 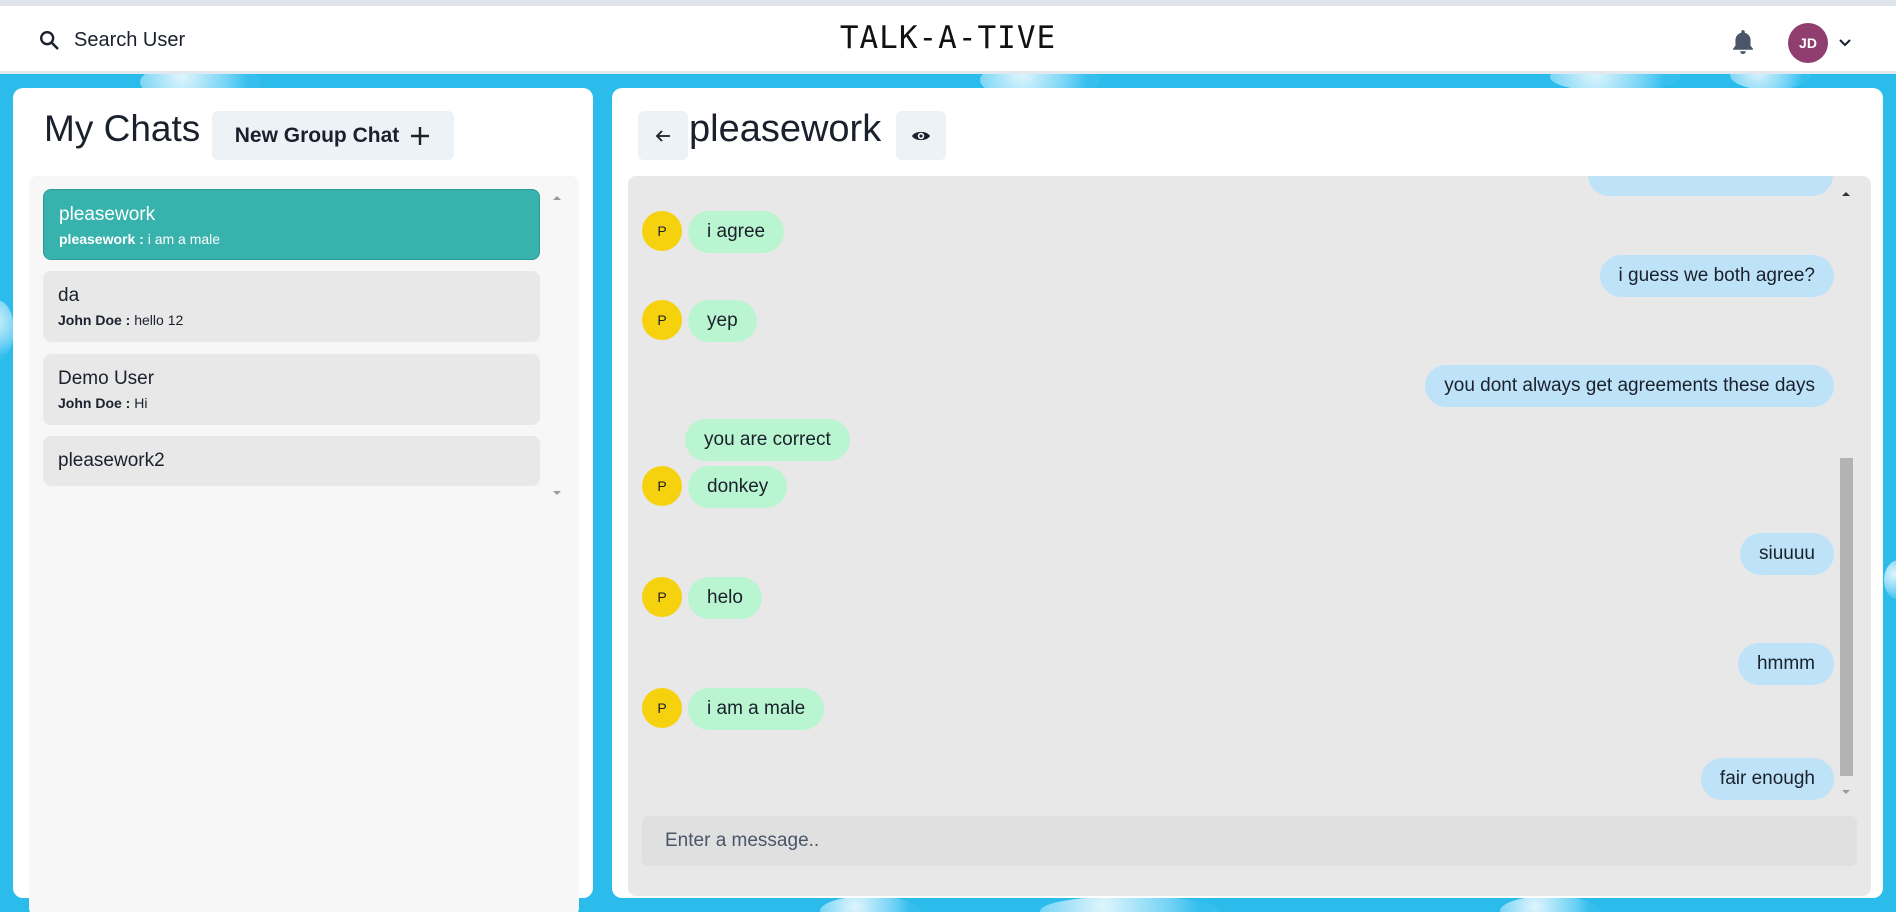 I want to click on message-bubble: i am a male, so click(x=756, y=709).